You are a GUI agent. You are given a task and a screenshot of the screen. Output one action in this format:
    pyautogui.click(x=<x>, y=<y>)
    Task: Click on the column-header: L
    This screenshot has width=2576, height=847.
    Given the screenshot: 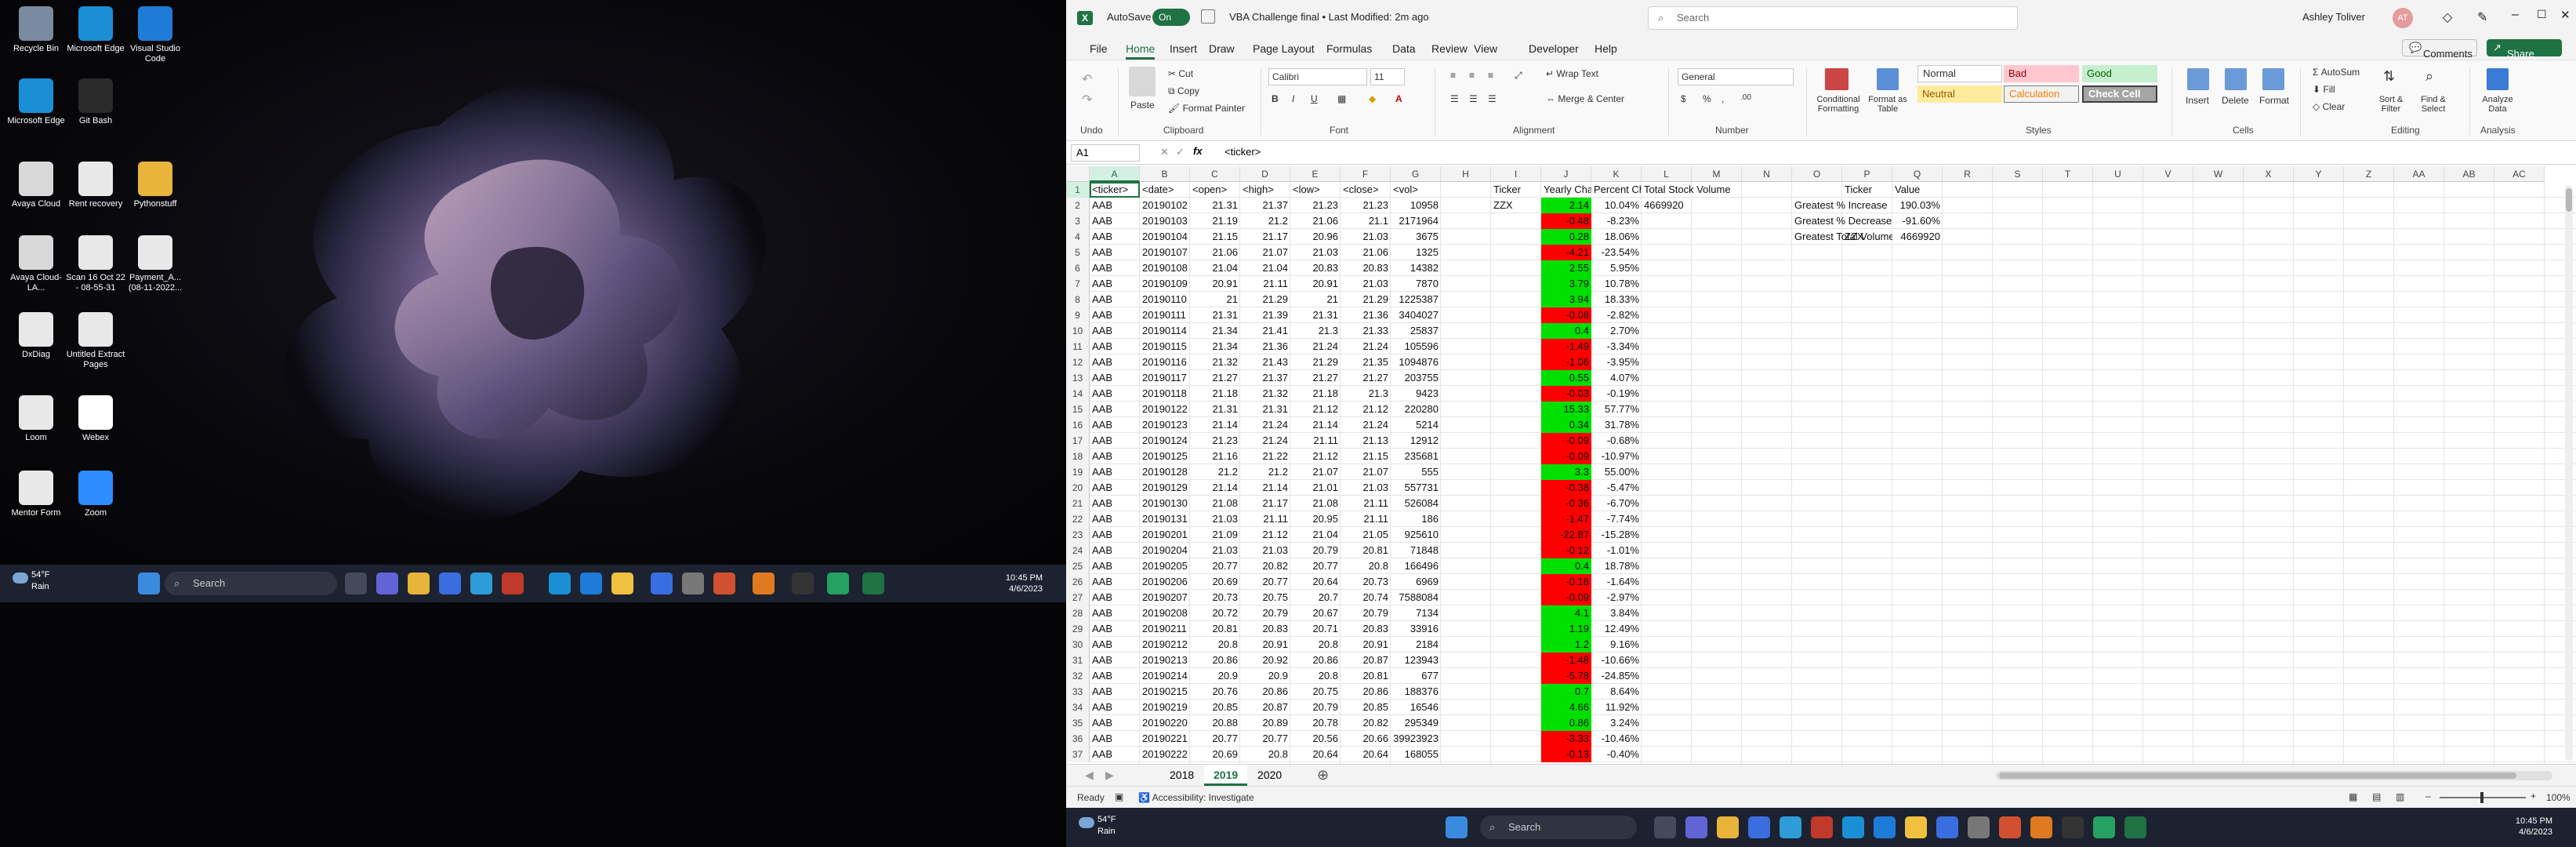 What is the action you would take?
    pyautogui.click(x=1667, y=174)
    